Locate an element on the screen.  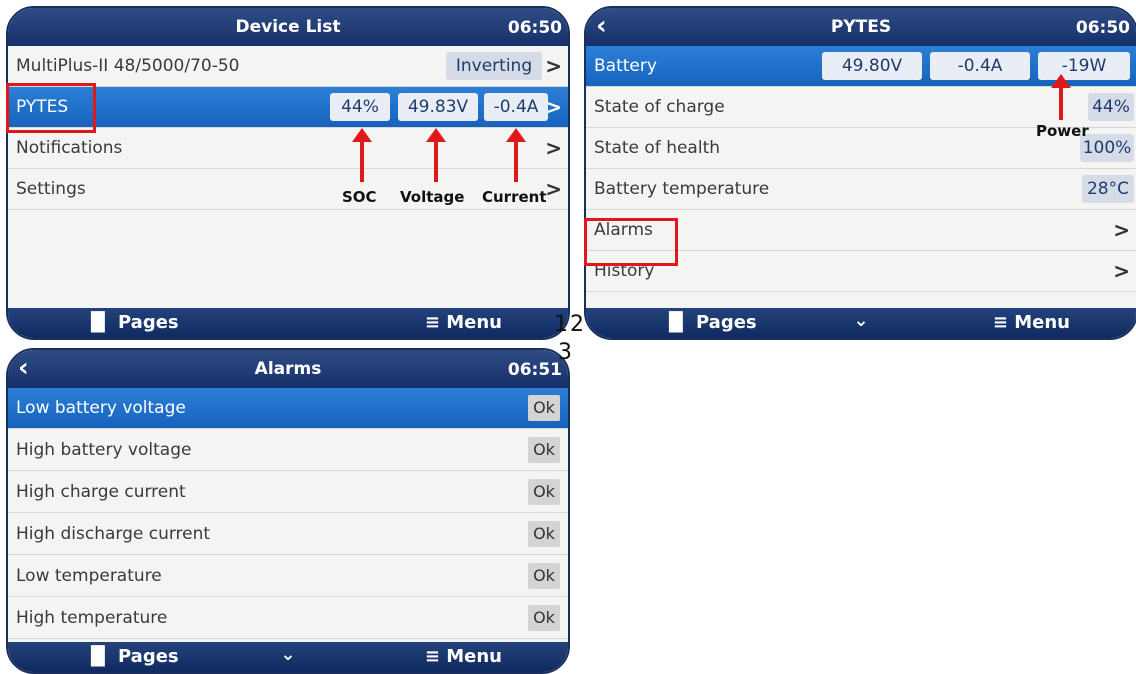
alarm-label: Low temperature is located at coordinates (89, 576).